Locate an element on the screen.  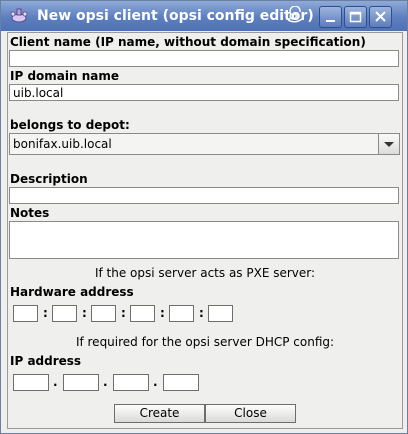
close-icon is located at coordinates (380, 16).